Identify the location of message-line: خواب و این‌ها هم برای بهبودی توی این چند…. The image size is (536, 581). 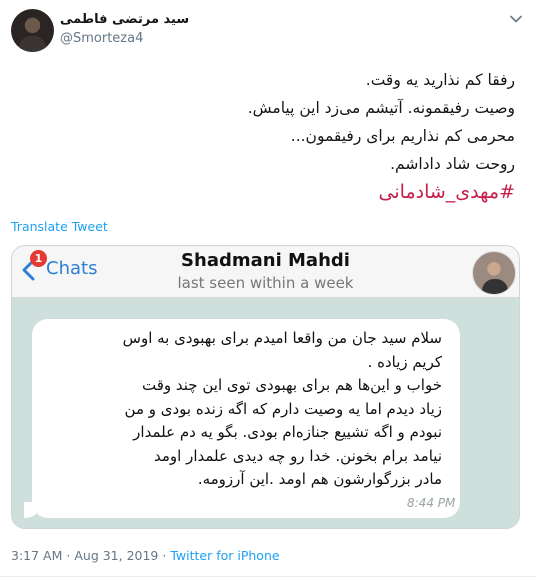
(292, 385).